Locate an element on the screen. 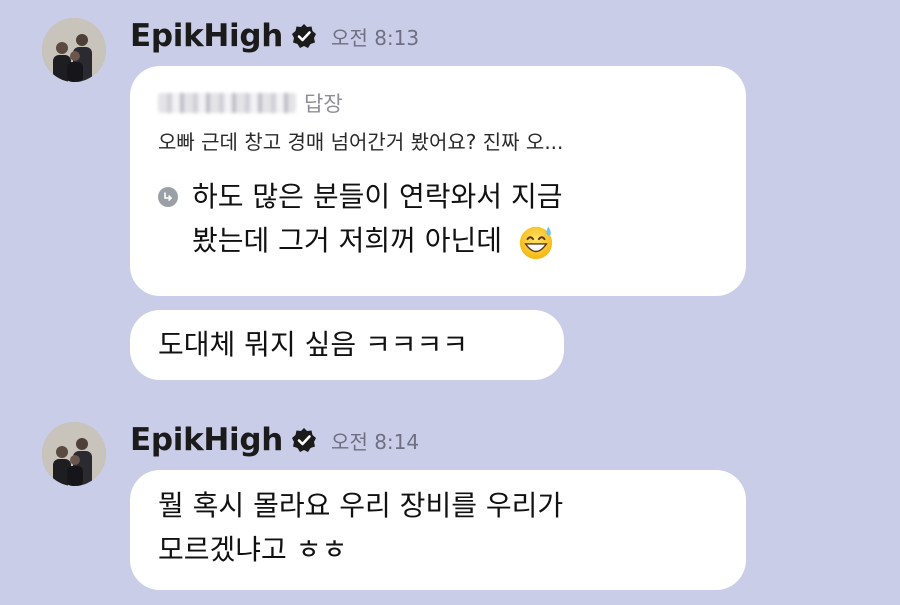  blurred-username is located at coordinates (227, 103).